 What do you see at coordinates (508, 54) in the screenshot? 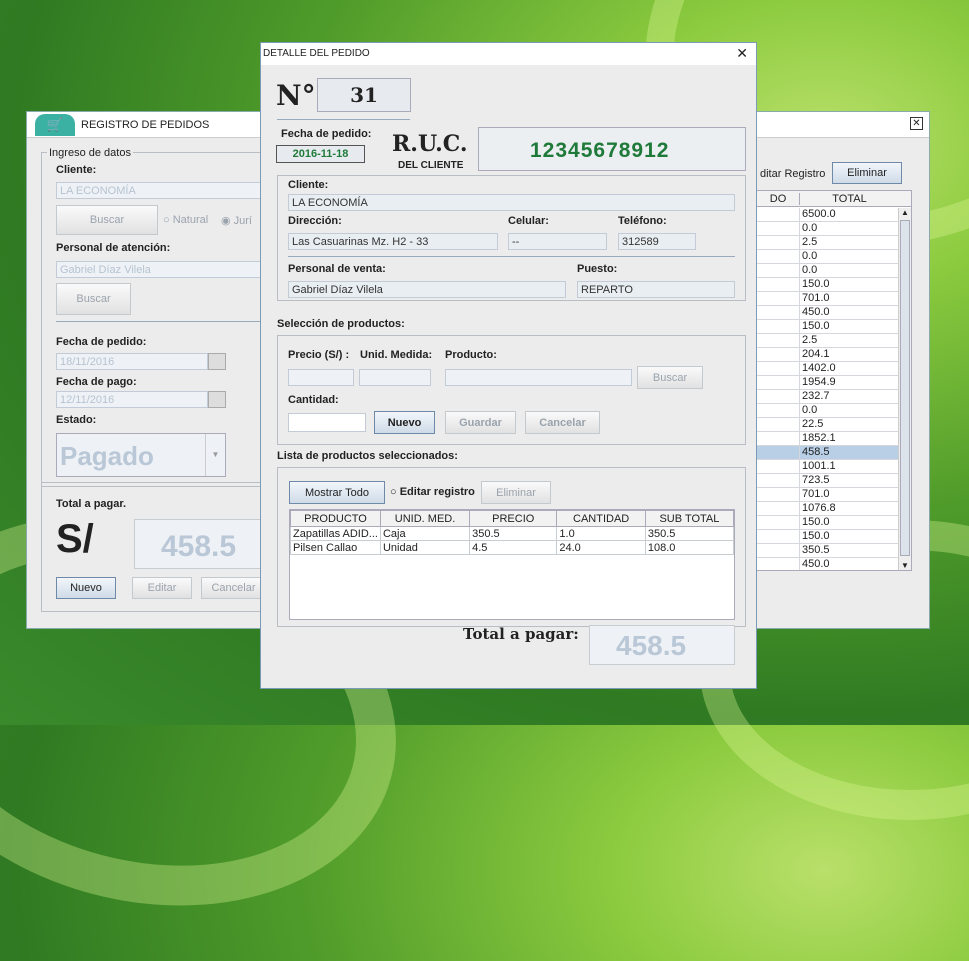
I see `dialog-titlebar: DETALLE DEL PEDIDO ✕` at bounding box center [508, 54].